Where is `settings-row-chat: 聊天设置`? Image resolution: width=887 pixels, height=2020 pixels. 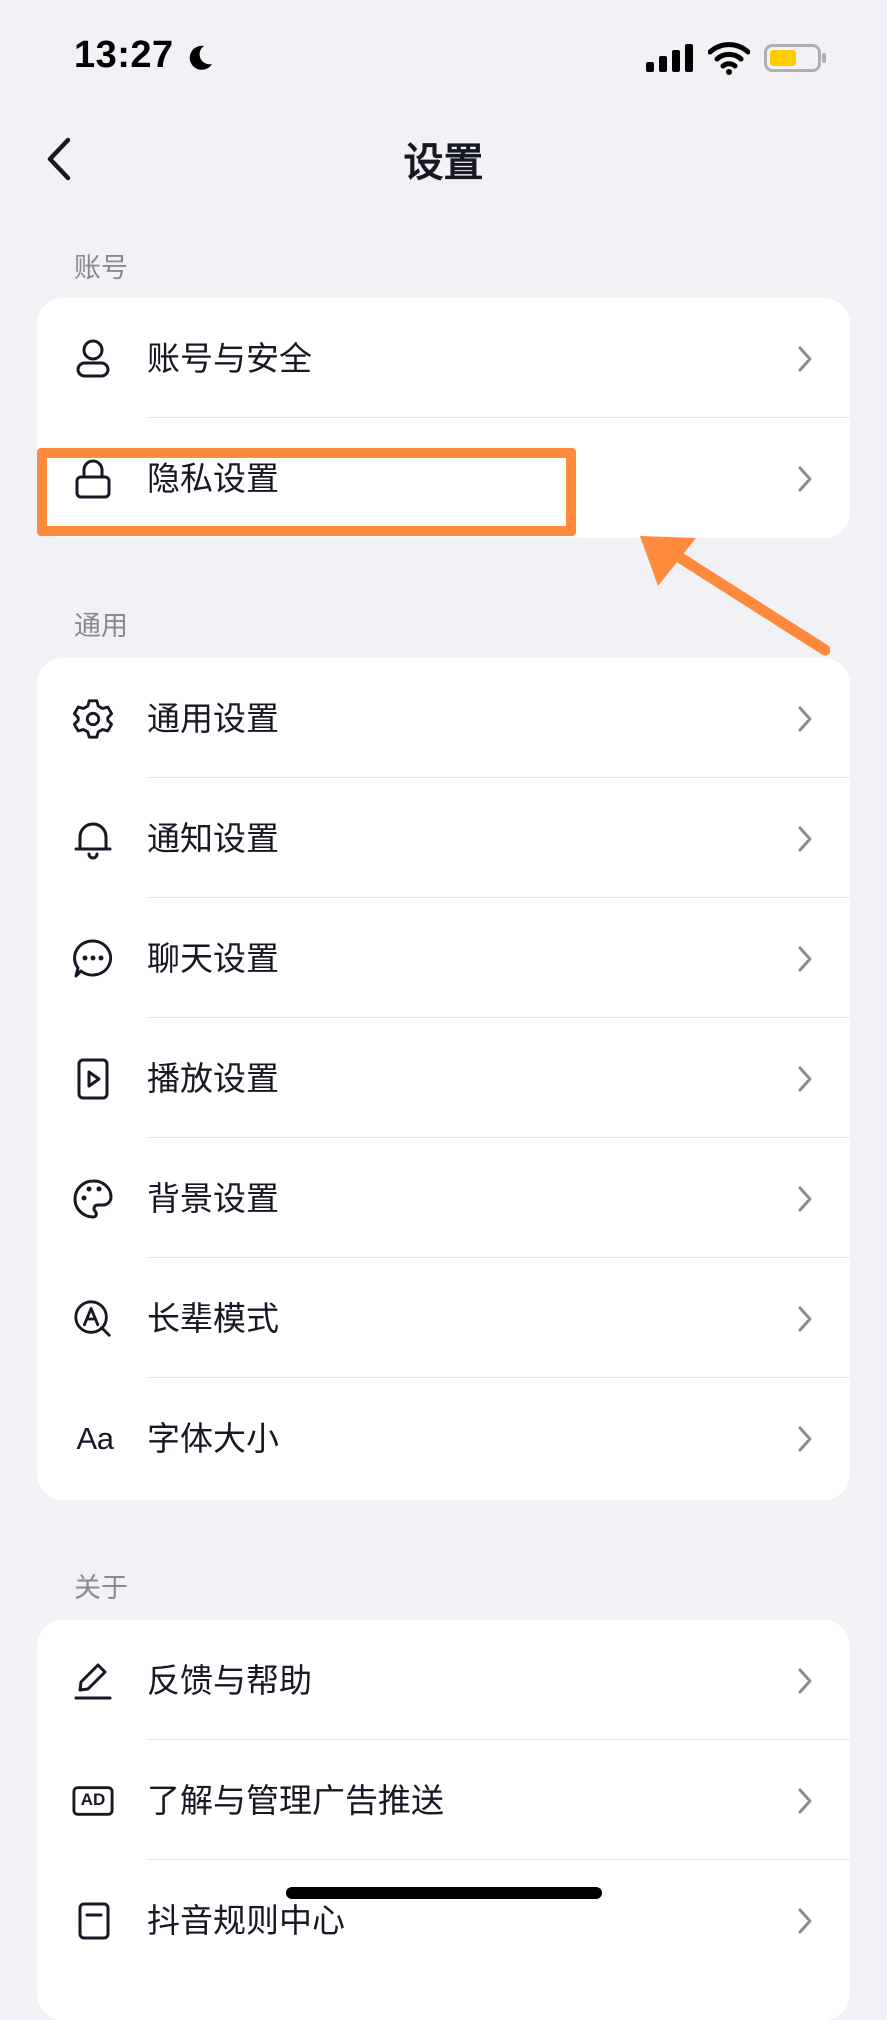 settings-row-chat: 聊天设置 is located at coordinates (443, 958).